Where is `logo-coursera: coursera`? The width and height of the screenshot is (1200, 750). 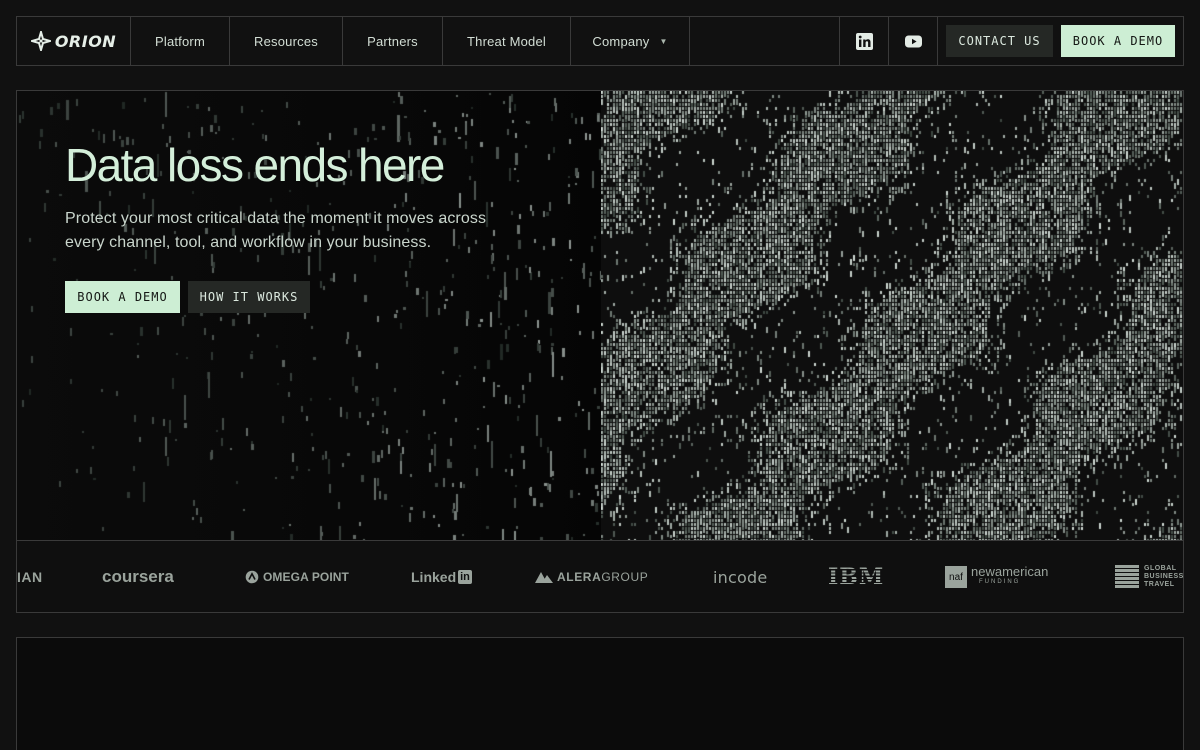
logo-coursera: coursera is located at coordinates (138, 576).